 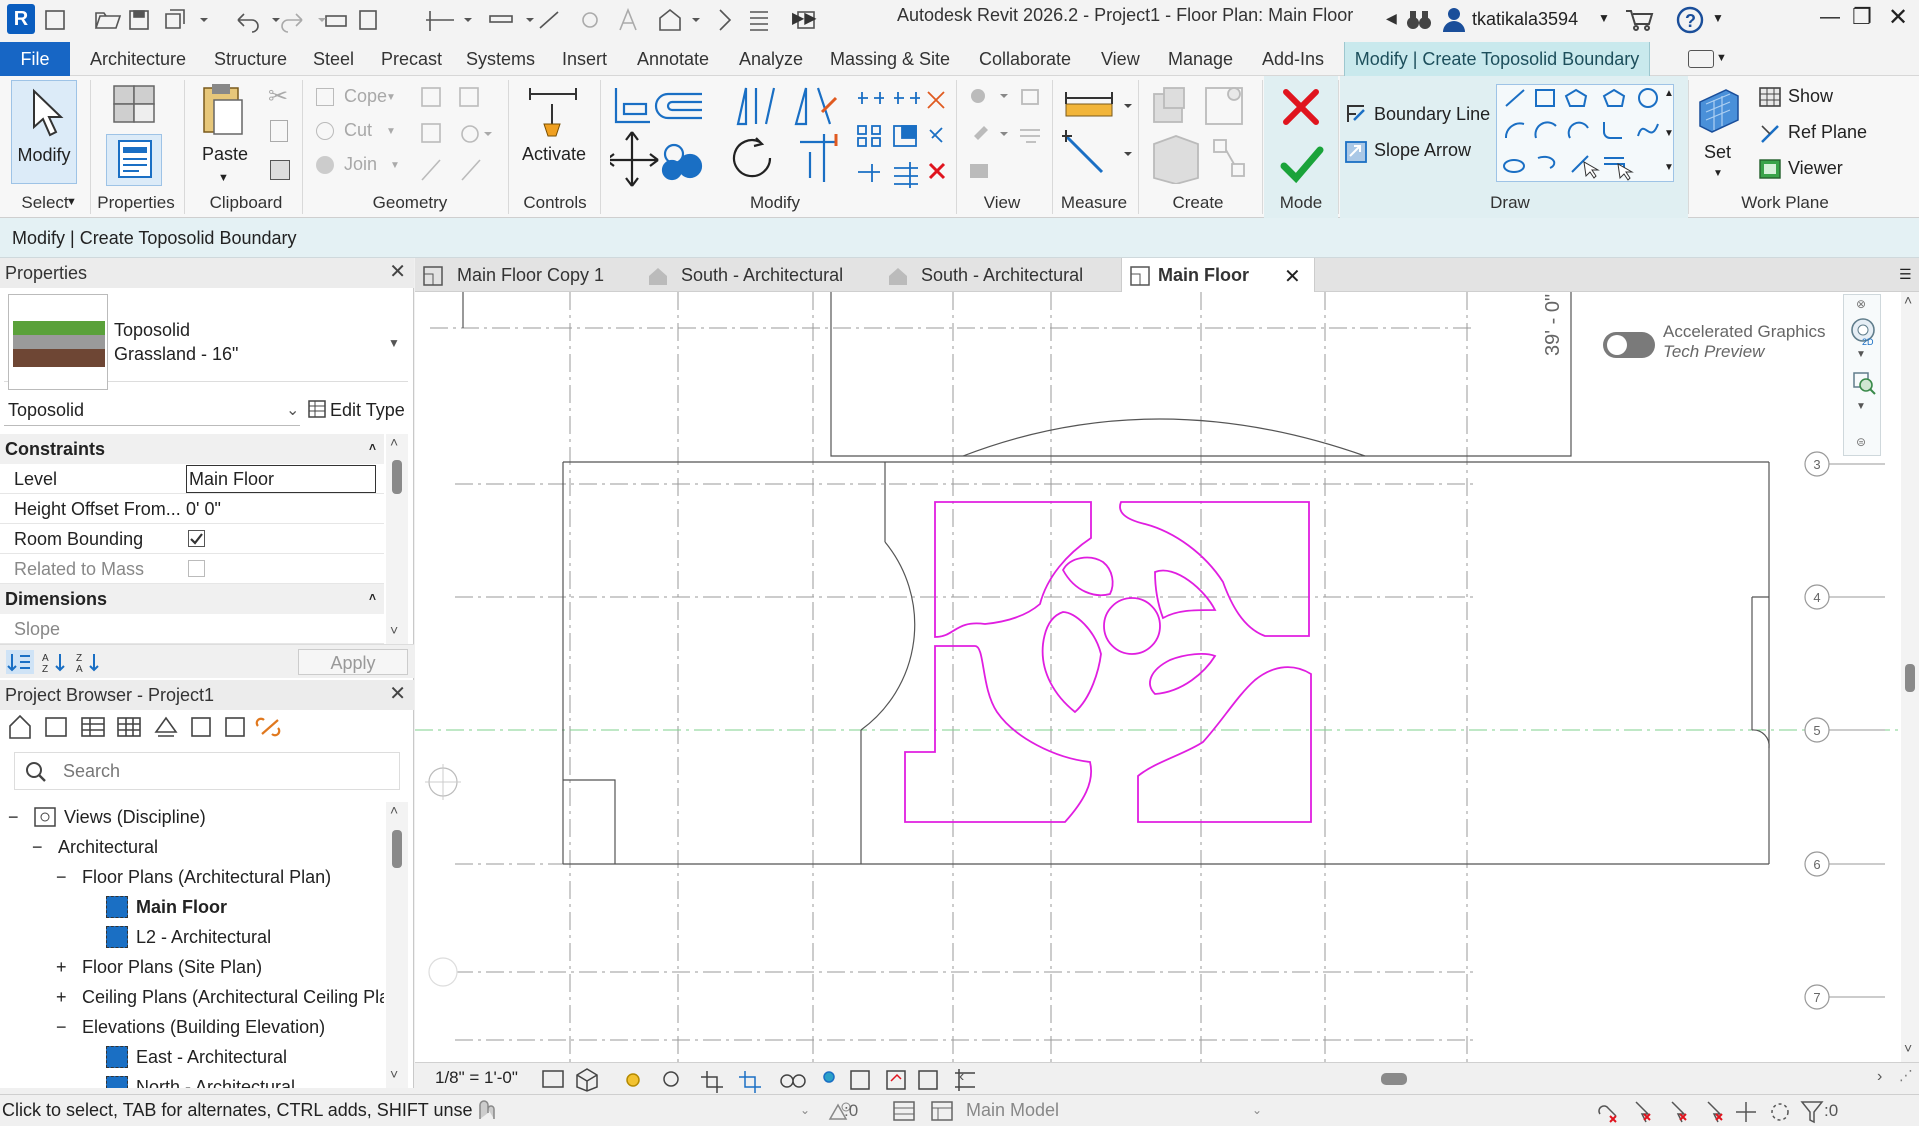 I want to click on tree-item-east-architectural: East - Architectural, so click(x=211, y=1057).